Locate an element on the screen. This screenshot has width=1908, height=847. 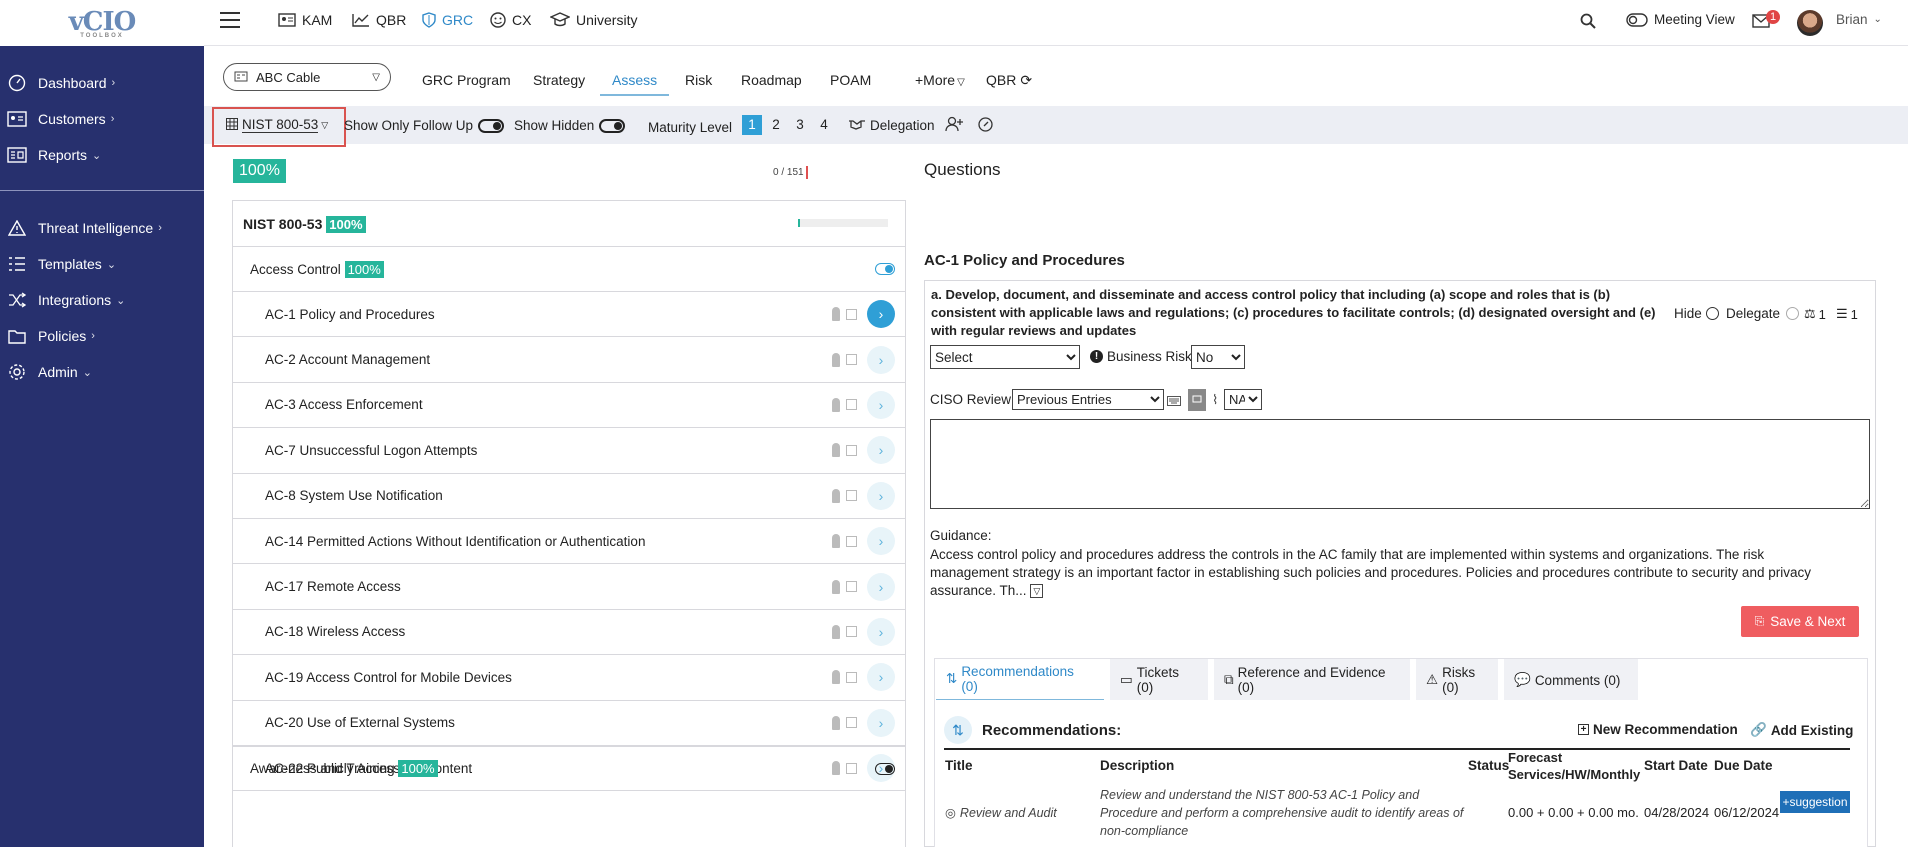
control-row: AC-19 Access Control for Mobile Devices › is located at coordinates (569, 678).